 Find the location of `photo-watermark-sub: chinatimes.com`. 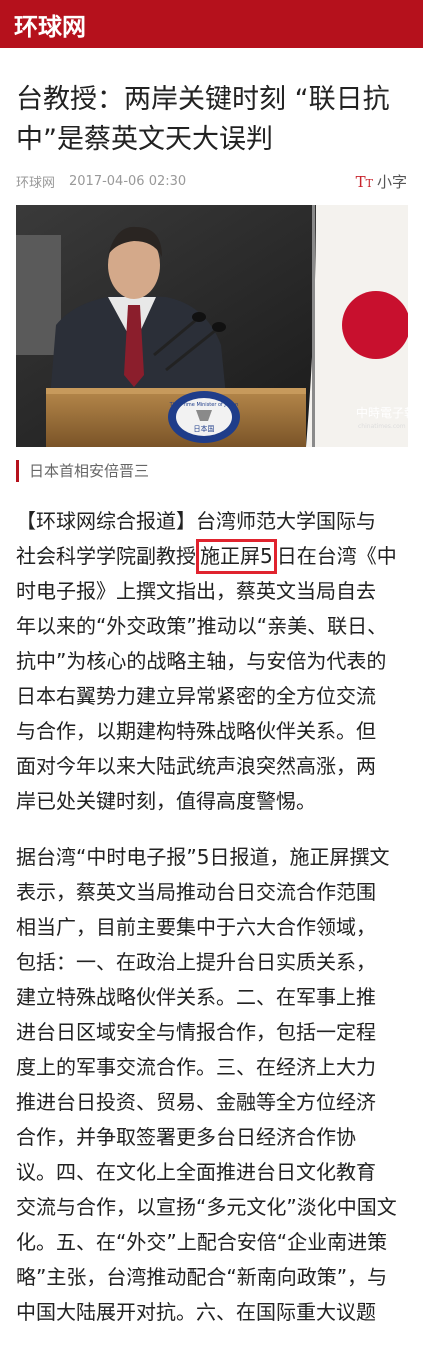

photo-watermark-sub: chinatimes.com is located at coordinates (382, 426).